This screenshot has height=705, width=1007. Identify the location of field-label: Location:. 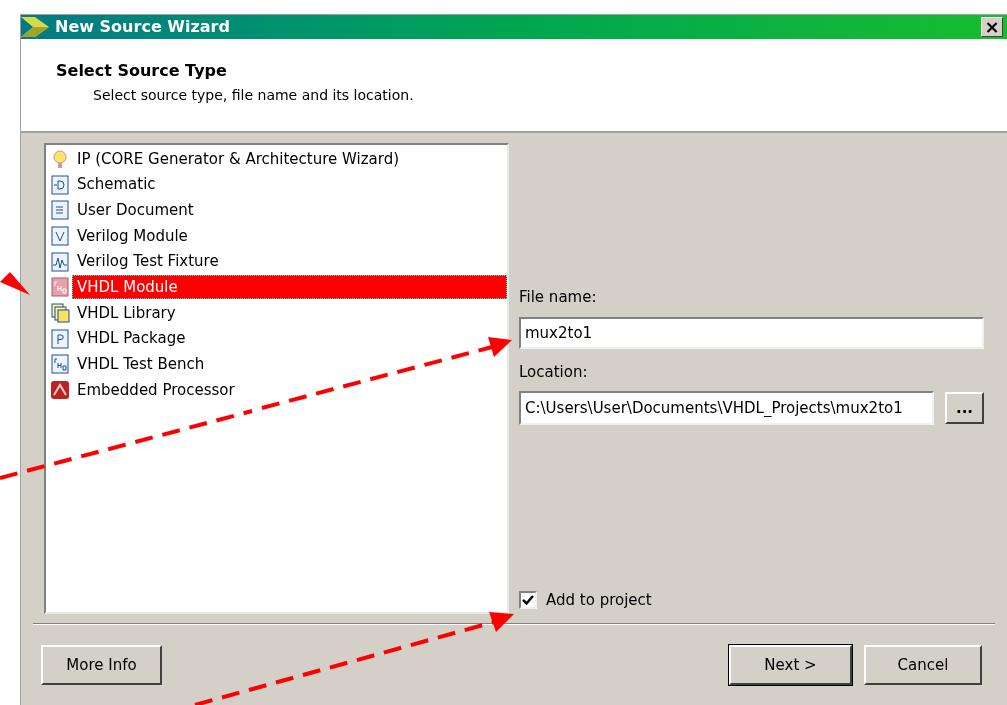
(554, 372).